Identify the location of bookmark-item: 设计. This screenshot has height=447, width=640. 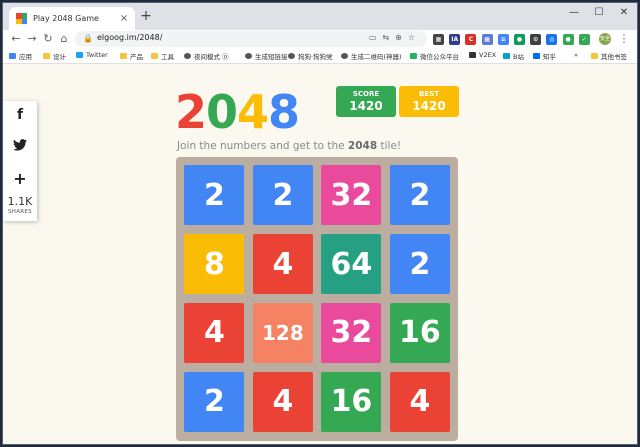
(54, 56).